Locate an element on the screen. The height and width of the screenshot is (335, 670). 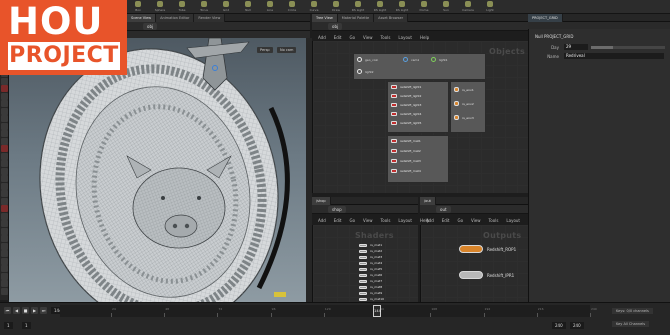
object-node: light2 is located at coordinates (365, 71).